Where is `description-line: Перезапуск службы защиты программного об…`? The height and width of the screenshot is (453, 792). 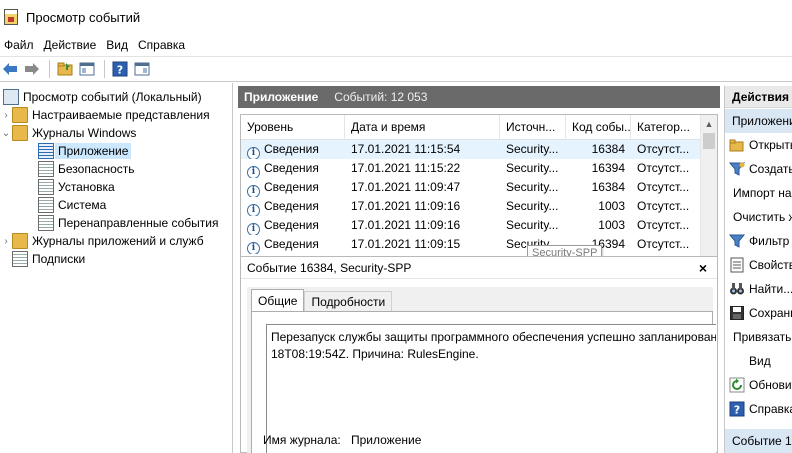 description-line: Перезапуск службы защиты программного об… is located at coordinates (493, 337).